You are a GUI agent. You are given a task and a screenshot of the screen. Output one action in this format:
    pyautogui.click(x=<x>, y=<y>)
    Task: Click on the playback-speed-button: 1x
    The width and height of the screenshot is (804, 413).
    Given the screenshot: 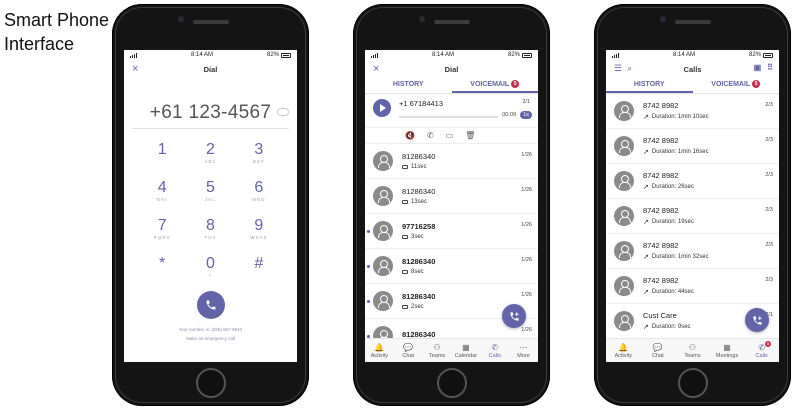 What is the action you would take?
    pyautogui.click(x=526, y=115)
    